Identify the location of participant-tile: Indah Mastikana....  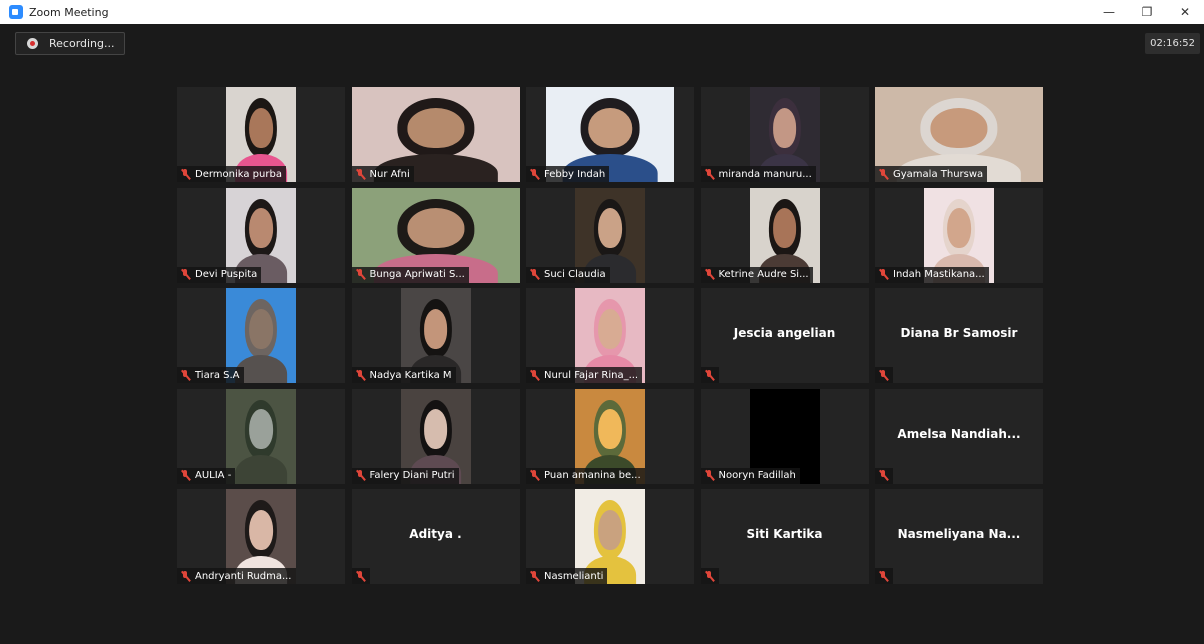
(959, 235).